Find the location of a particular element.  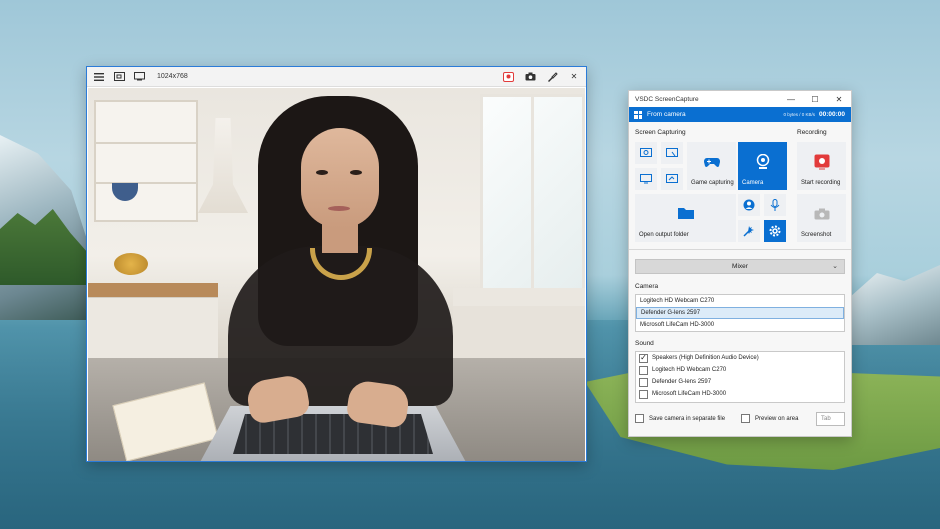

screenshot-button: Screenshot is located at coordinates (821, 218).